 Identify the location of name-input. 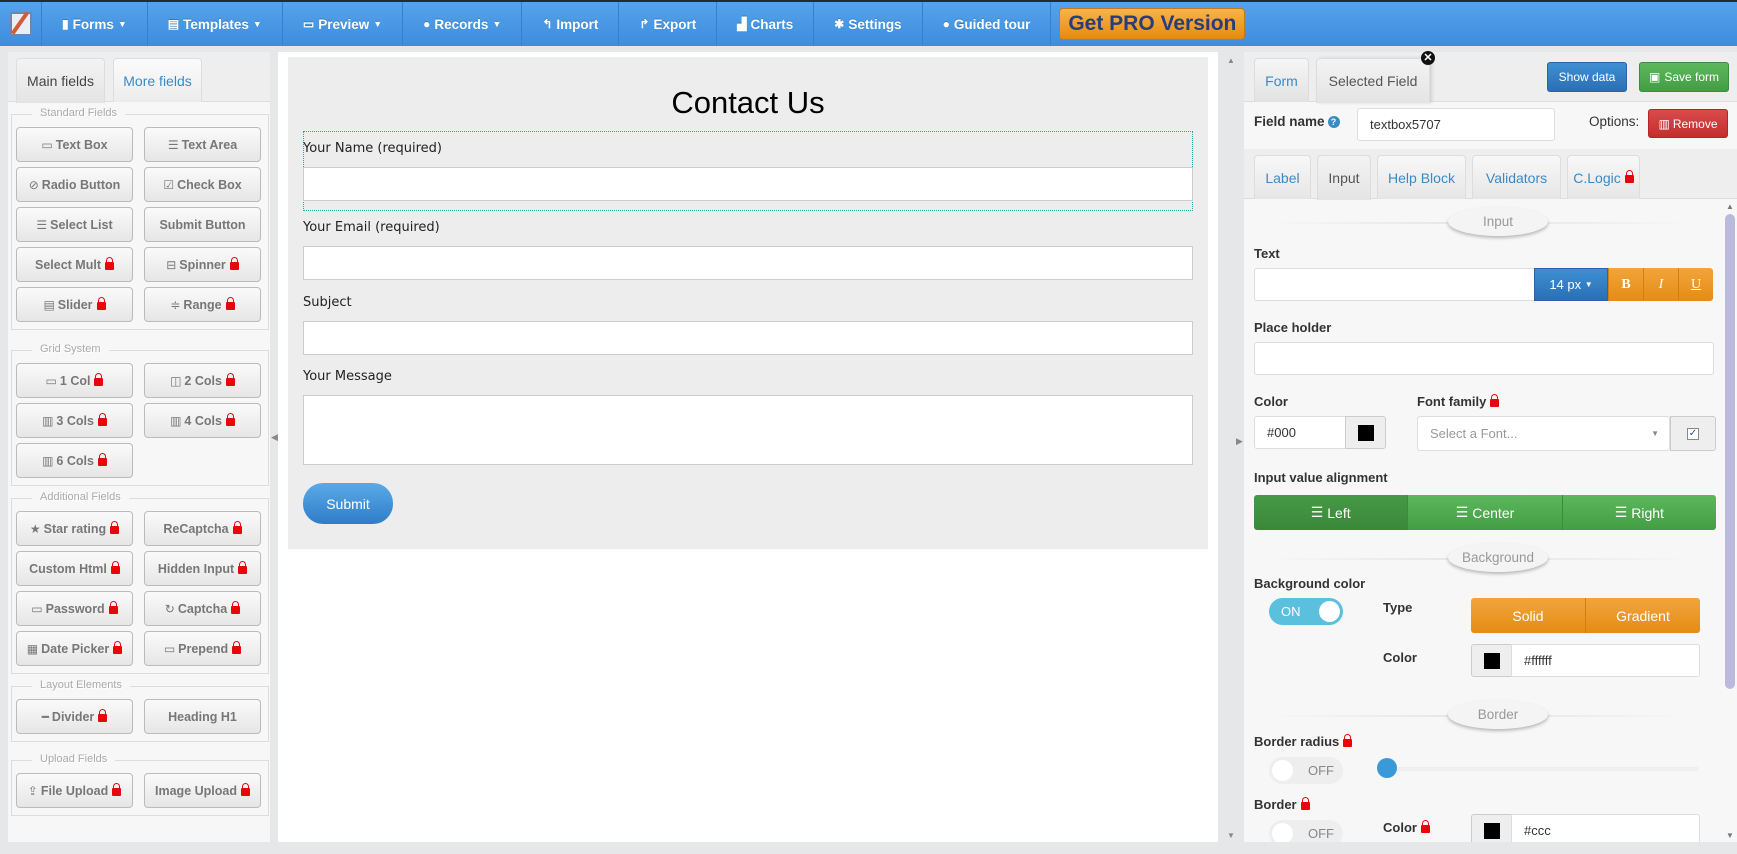
(748, 184).